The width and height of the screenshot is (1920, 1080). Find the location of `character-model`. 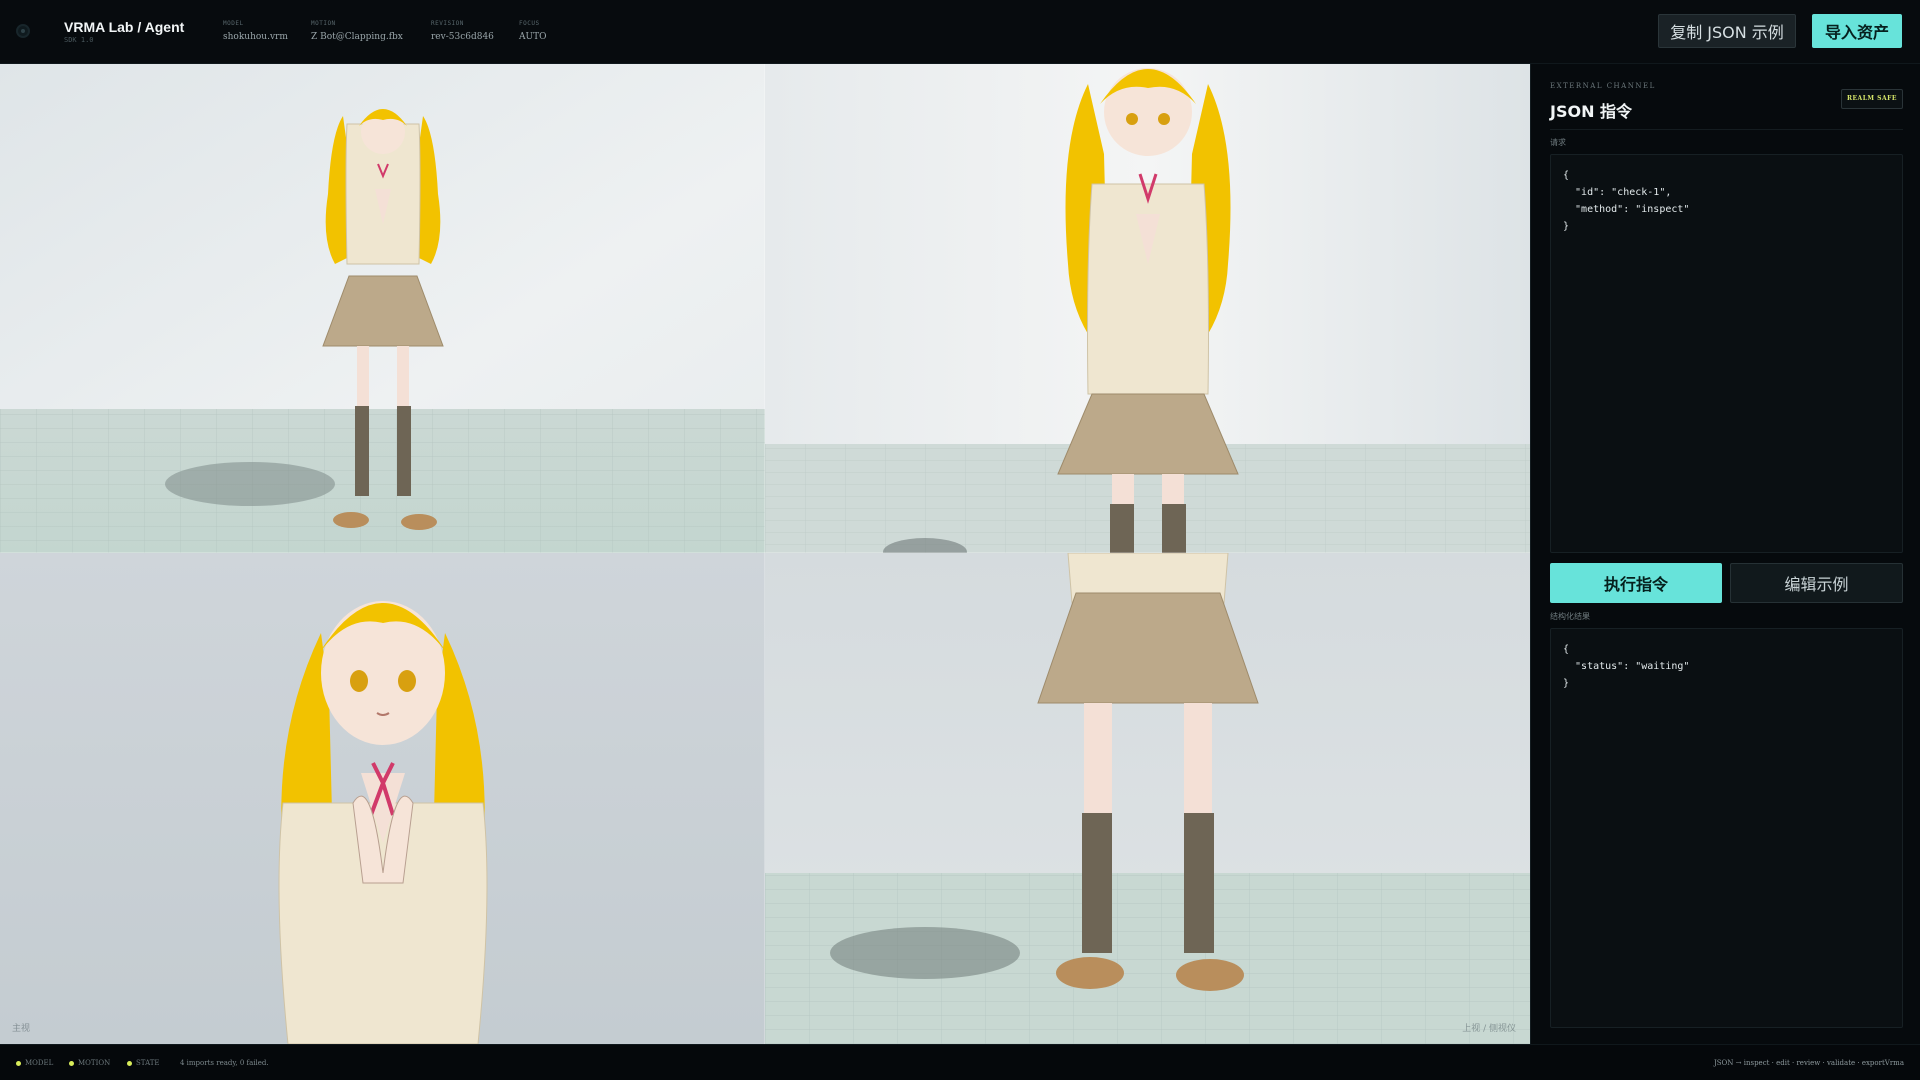

character-model is located at coordinates (383, 822).